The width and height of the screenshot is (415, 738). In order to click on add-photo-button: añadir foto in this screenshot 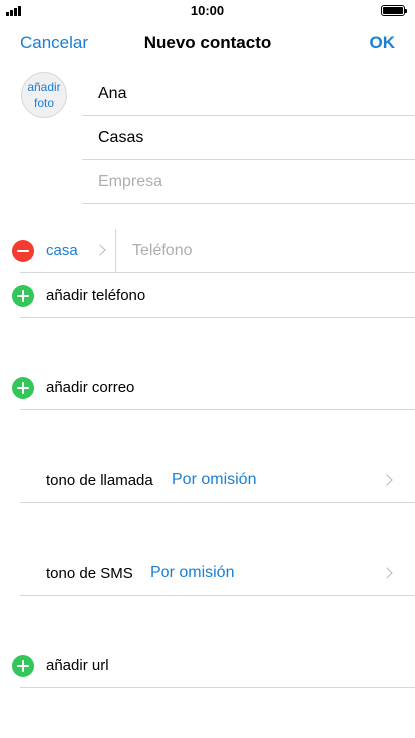, I will do `click(44, 95)`.